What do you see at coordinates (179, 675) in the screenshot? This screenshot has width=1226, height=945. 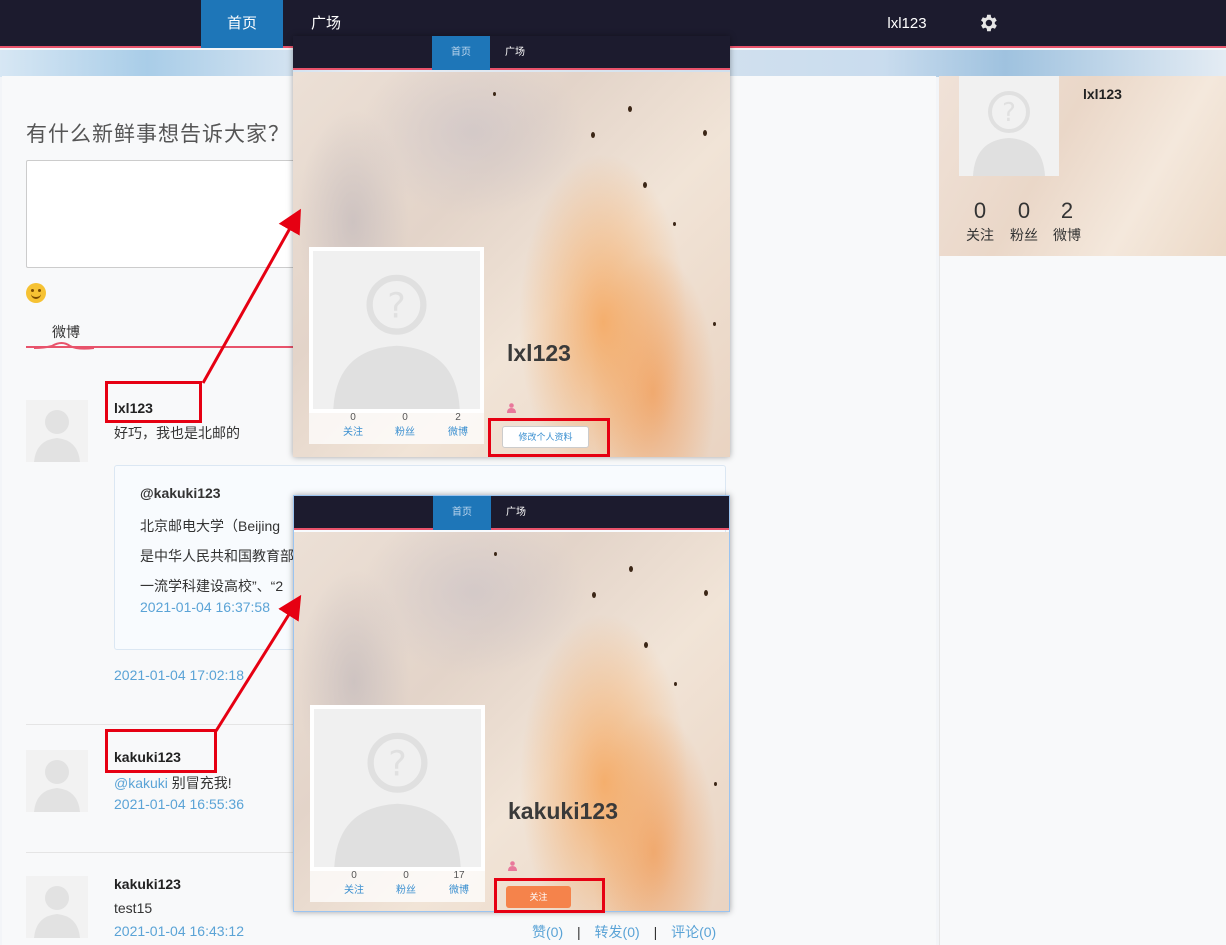 I see `post-timestamp: 2021-01-04 17:02:18` at bounding box center [179, 675].